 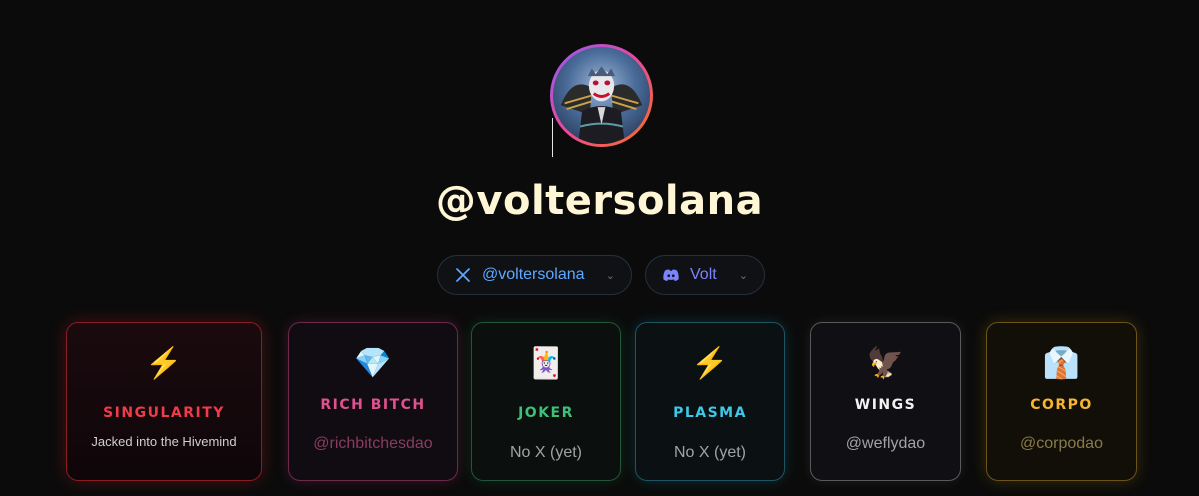 What do you see at coordinates (546, 413) in the screenshot?
I see `card-title: JOKER` at bounding box center [546, 413].